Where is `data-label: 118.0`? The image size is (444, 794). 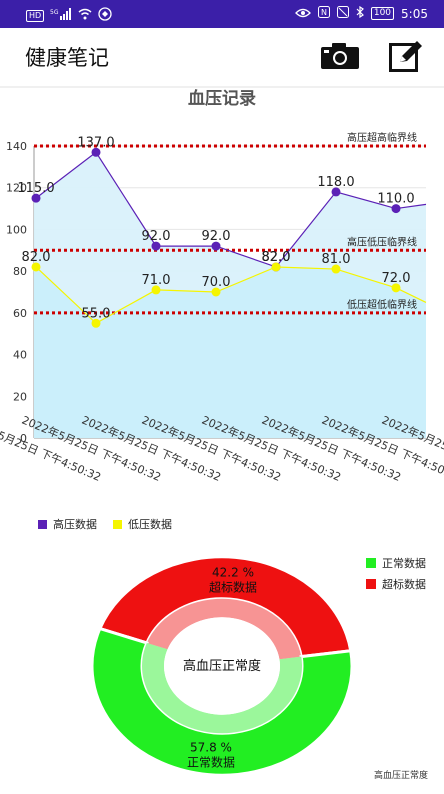
data-label: 118.0 is located at coordinates (335, 182).